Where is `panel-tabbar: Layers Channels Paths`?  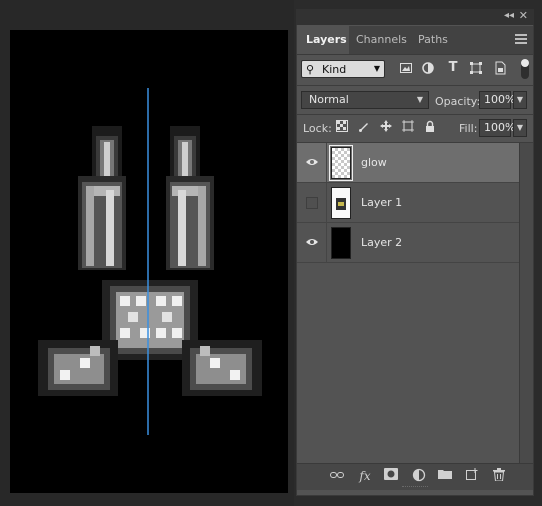
panel-tabbar: Layers Channels Paths is located at coordinates (415, 40).